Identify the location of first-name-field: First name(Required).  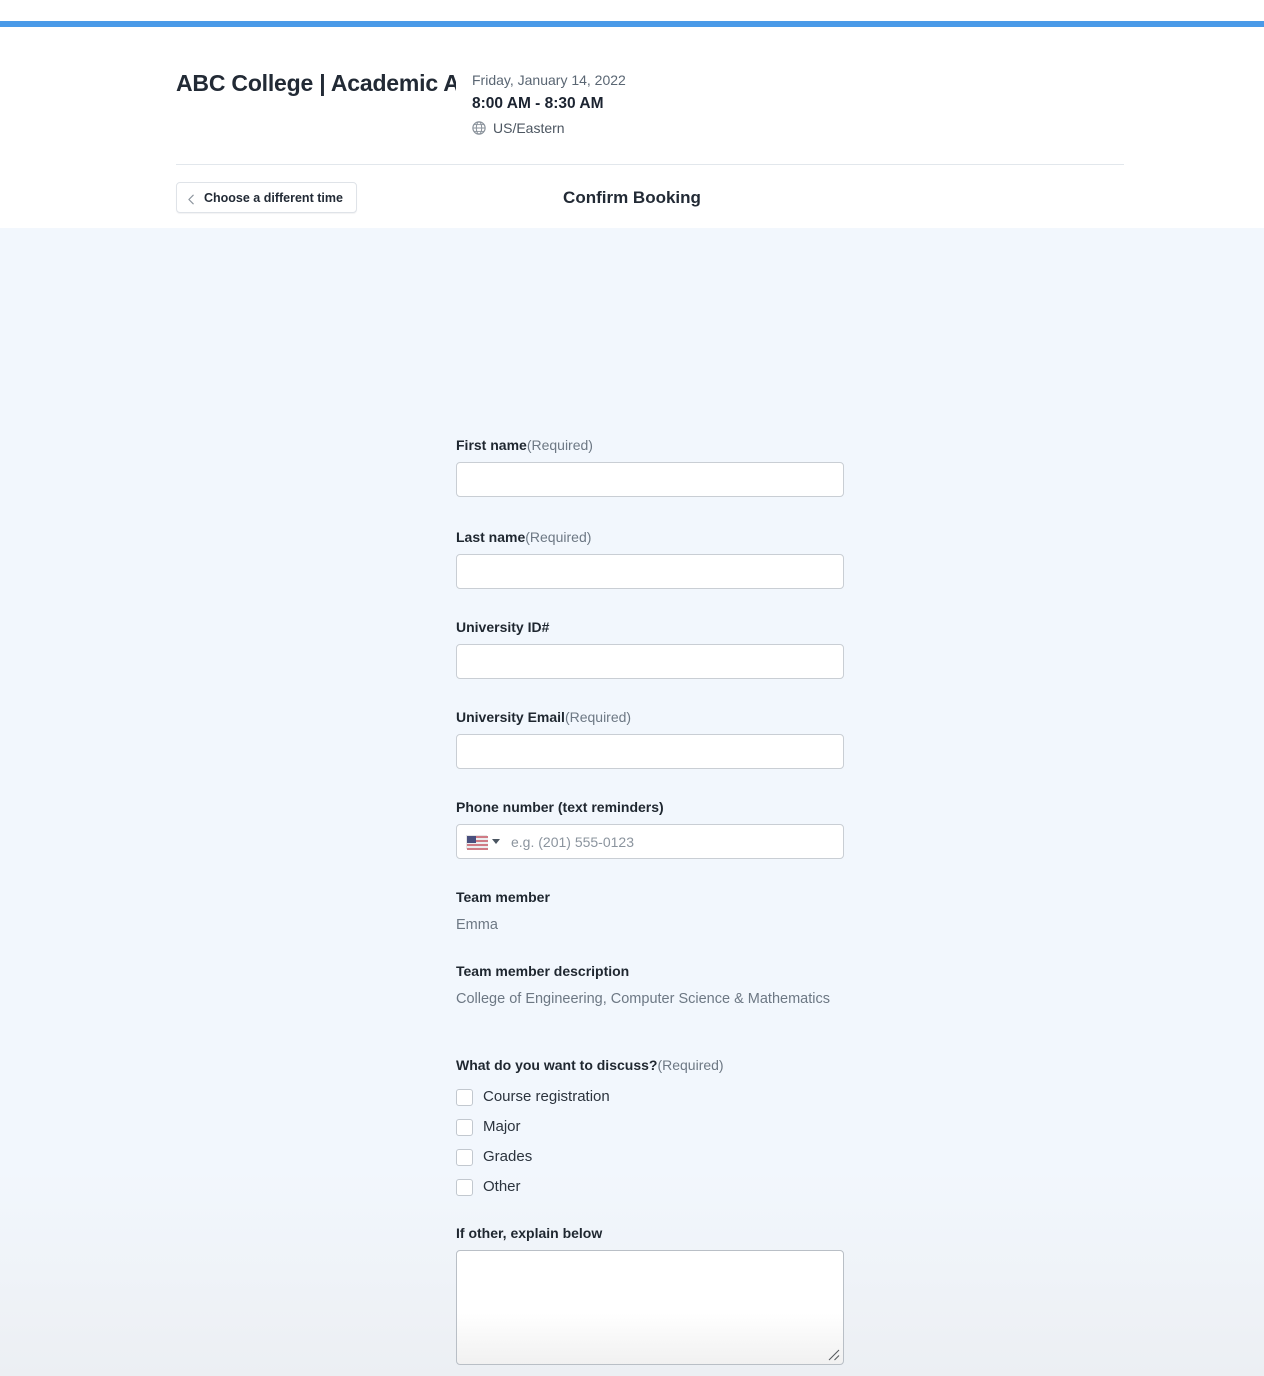
(650, 466).